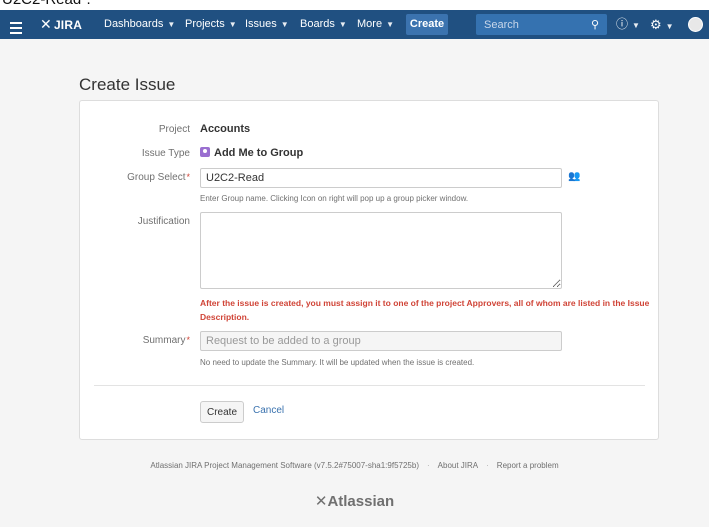 This screenshot has width=709, height=527. Describe the element at coordinates (46, 4) in the screenshot. I see `cropped-text: U2C2-Read".` at that location.